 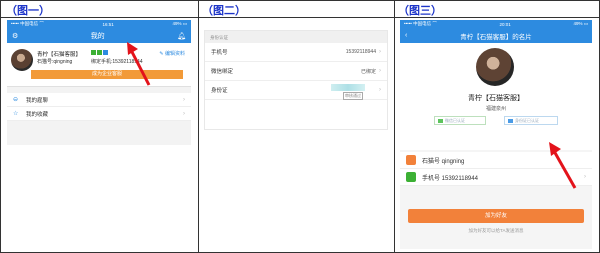 I want to click on chat-icon: ⊖, so click(x=16, y=100).